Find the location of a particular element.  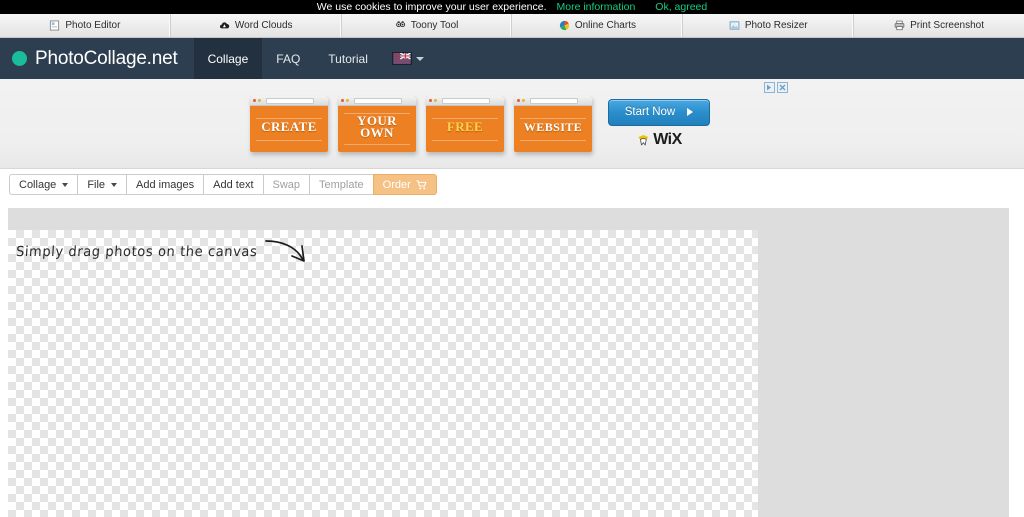

swap-button: Swap is located at coordinates (286, 184).